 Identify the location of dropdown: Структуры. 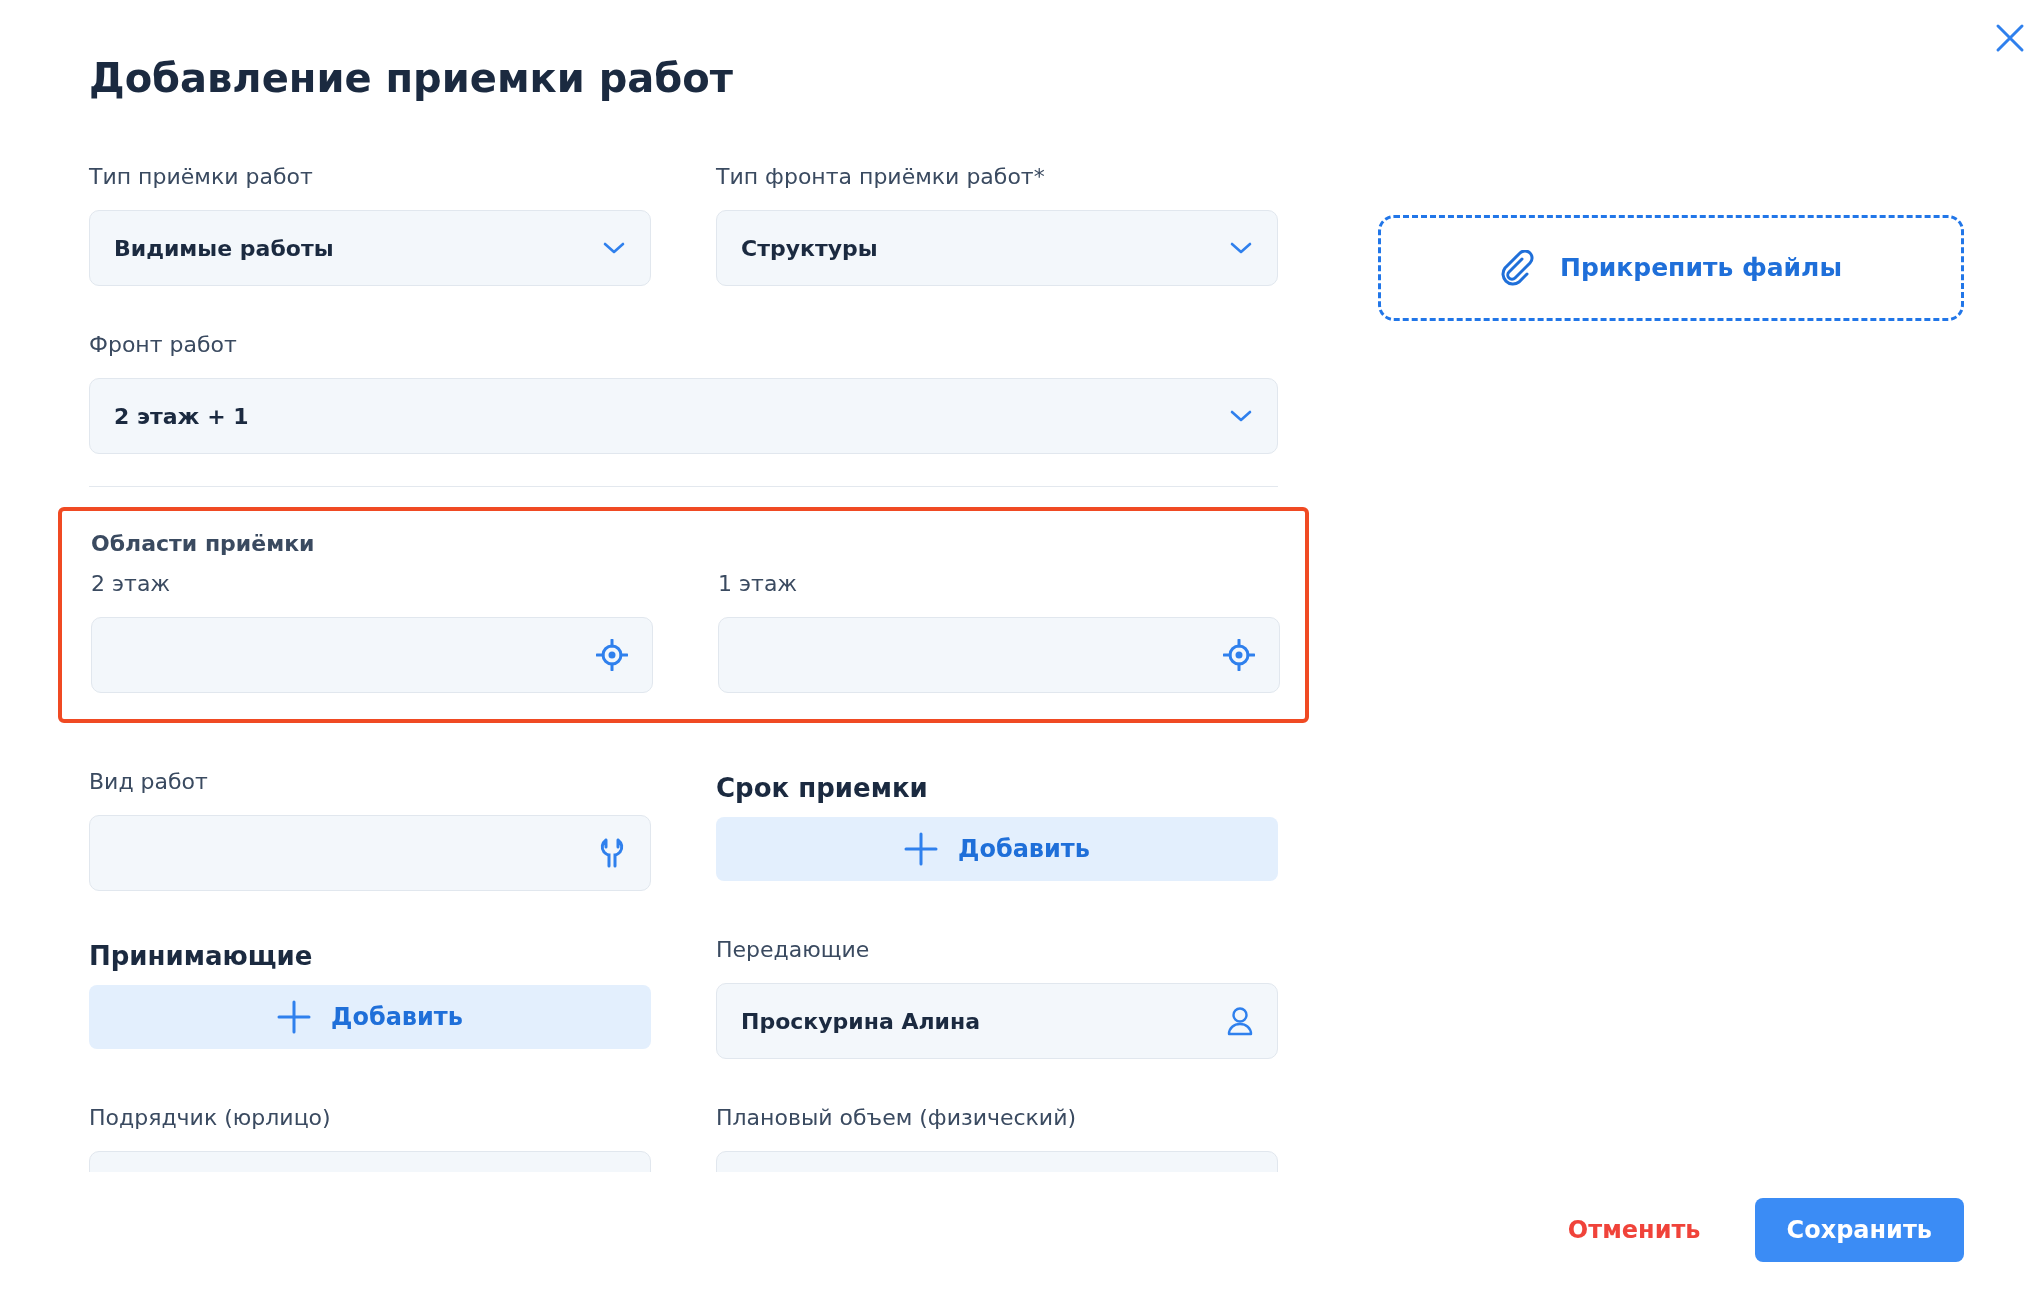
(997, 248).